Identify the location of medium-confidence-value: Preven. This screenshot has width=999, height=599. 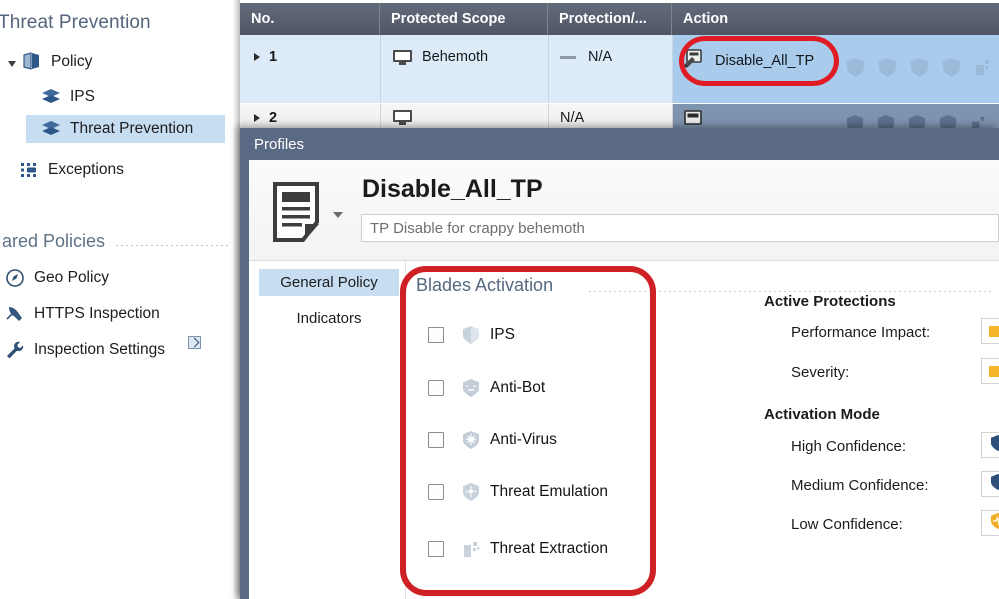
(990, 484).